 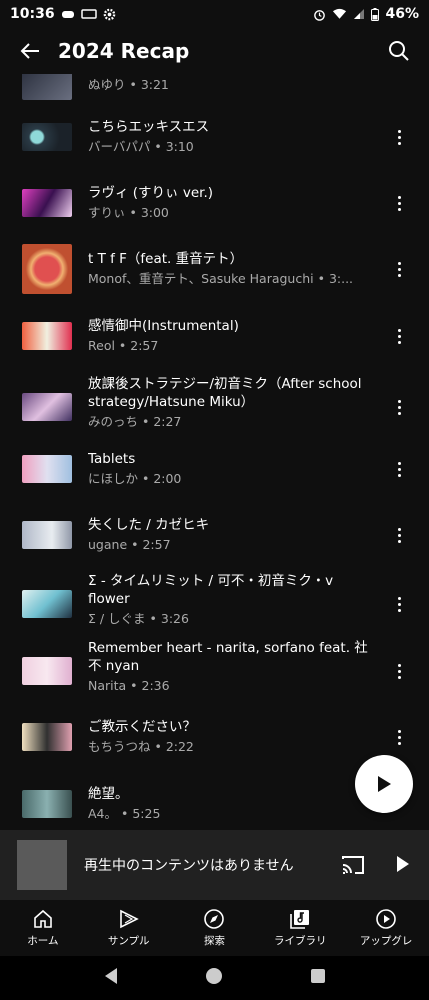 I want to click on wifi-icon, so click(x=340, y=13).